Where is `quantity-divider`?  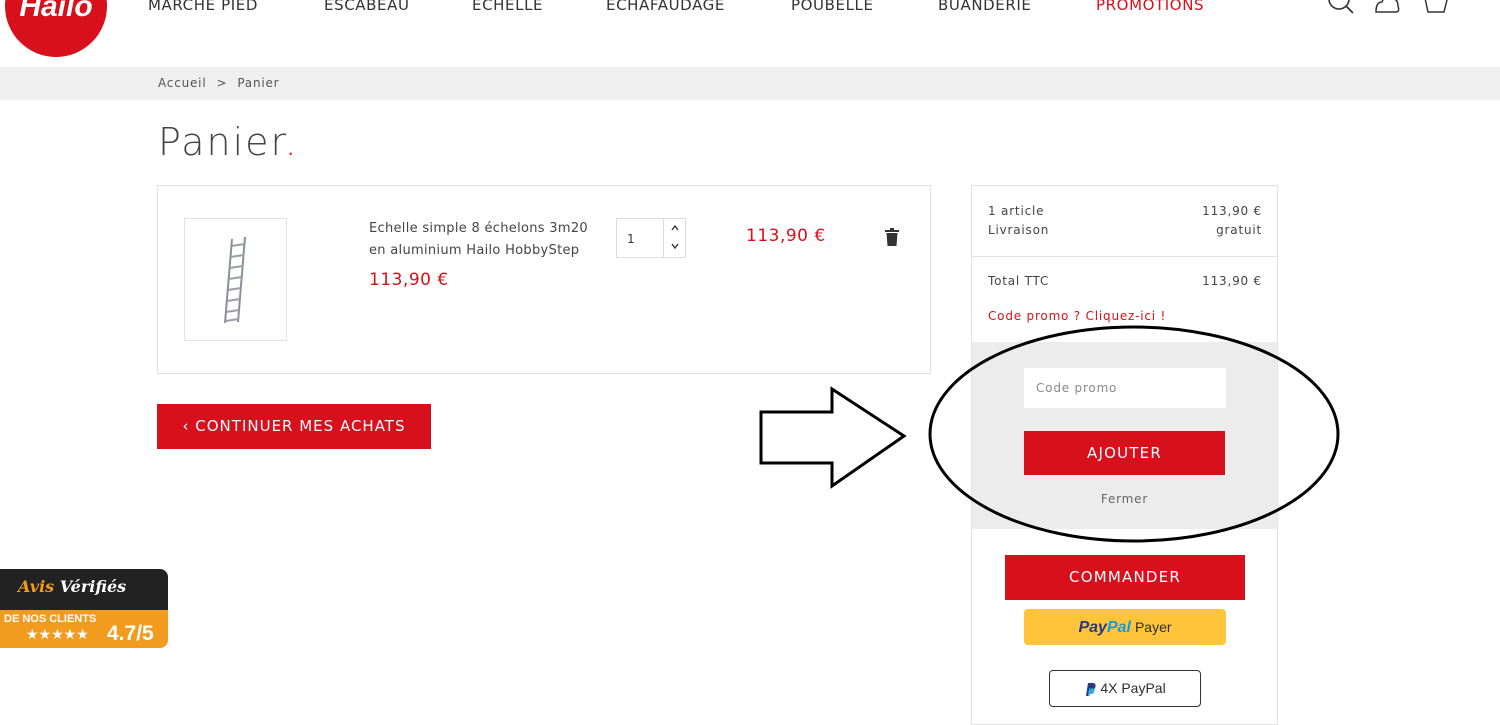 quantity-divider is located at coordinates (663, 238).